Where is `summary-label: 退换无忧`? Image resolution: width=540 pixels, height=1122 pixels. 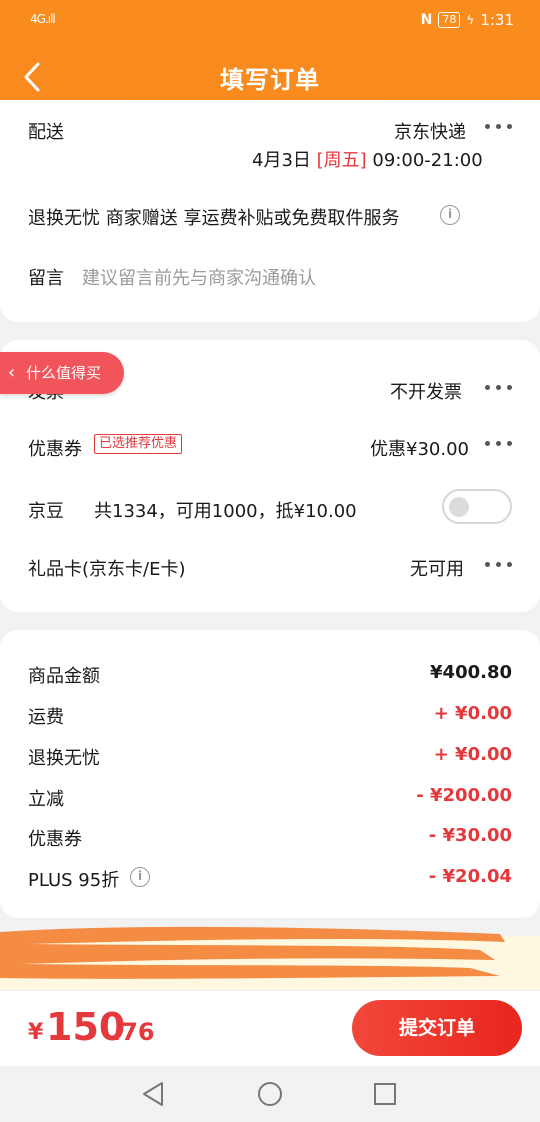
summary-label: 退换无忧 is located at coordinates (64, 758).